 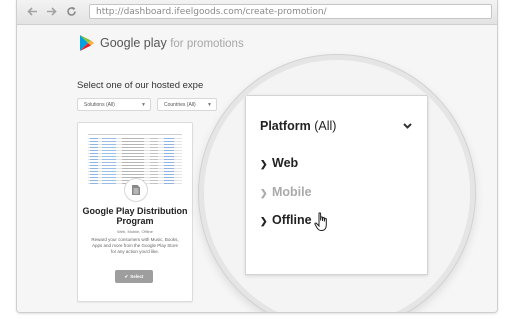 I want to click on brand-tagline: for promotions, so click(x=207, y=44).